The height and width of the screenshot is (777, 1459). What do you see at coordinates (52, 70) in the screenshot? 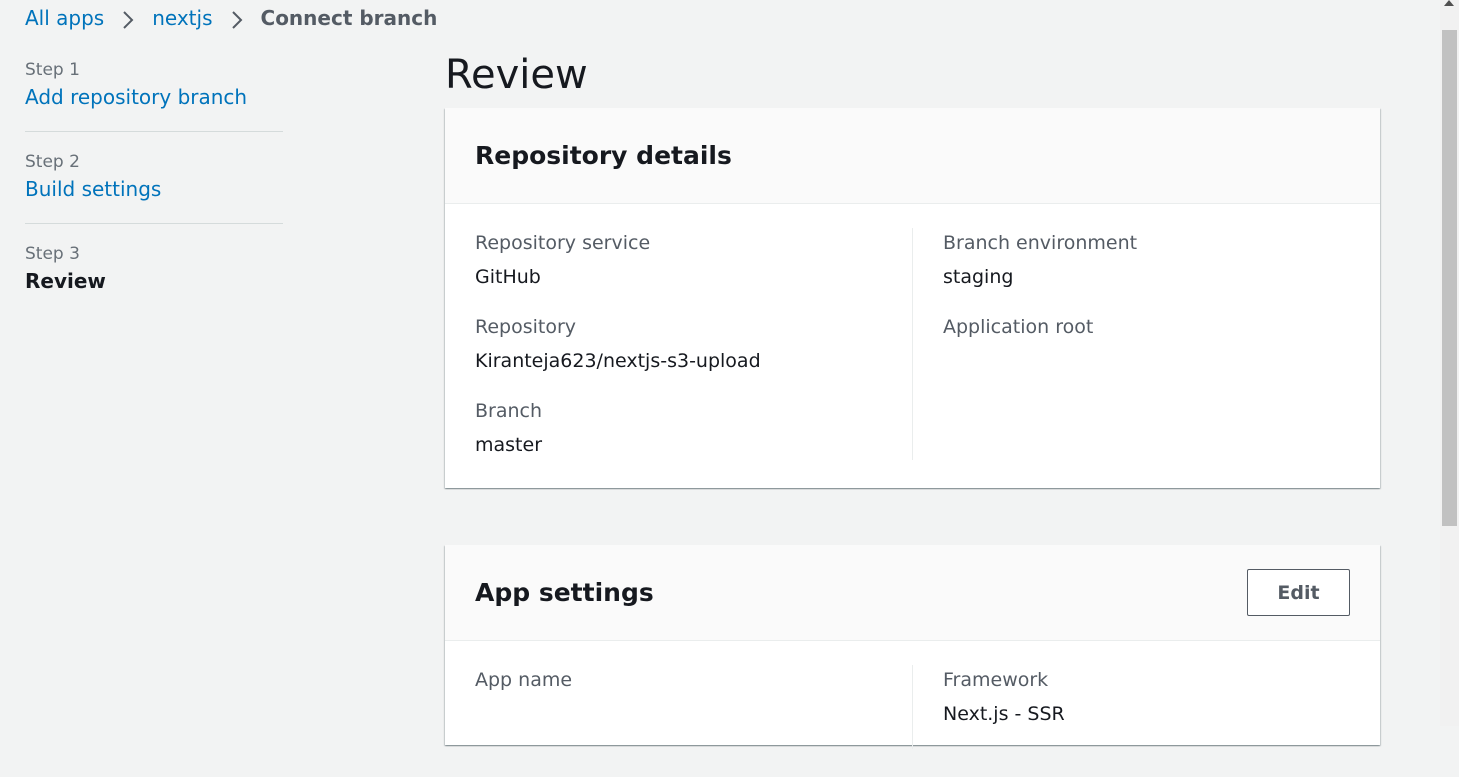
I see `step-number: Step 1` at bounding box center [52, 70].